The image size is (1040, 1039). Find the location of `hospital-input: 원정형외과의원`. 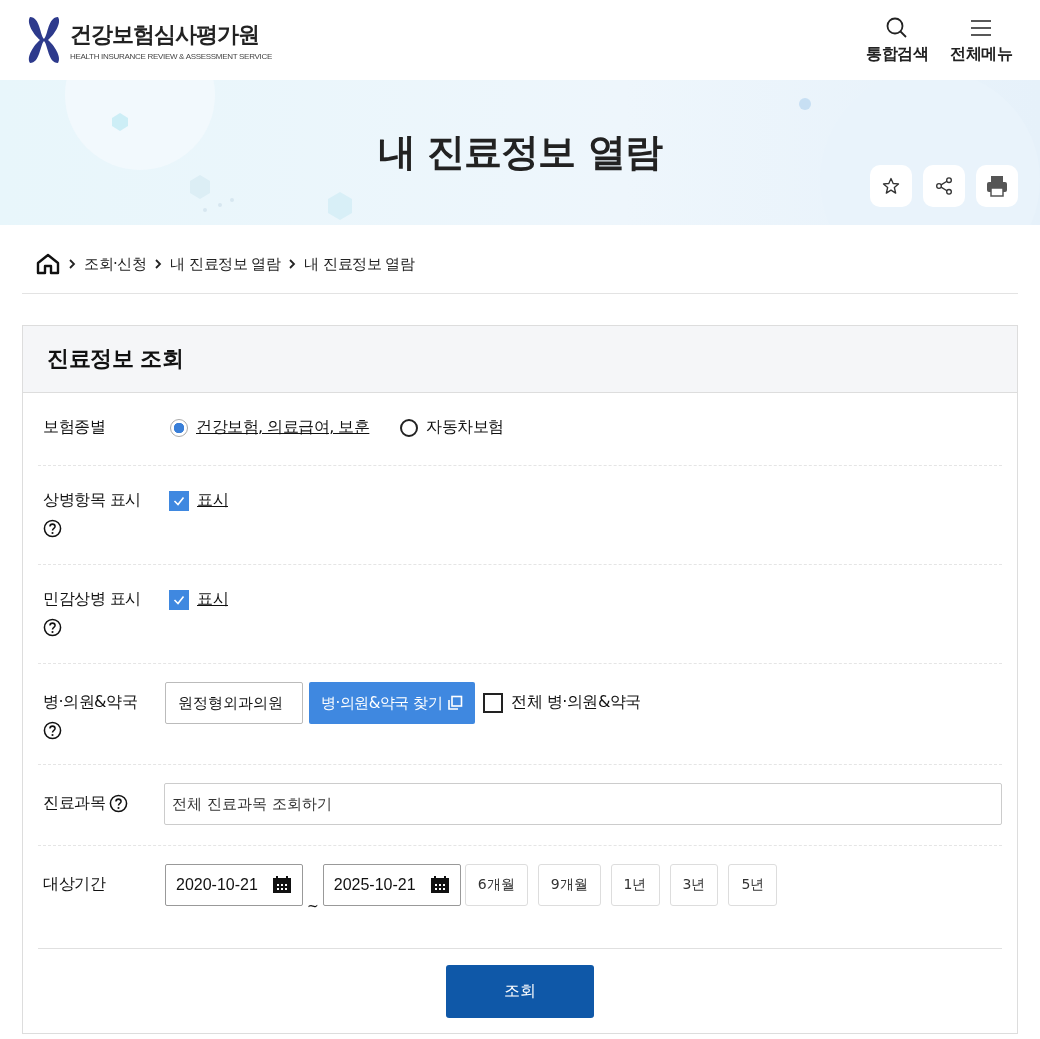

hospital-input: 원정형외과의원 is located at coordinates (234, 703).